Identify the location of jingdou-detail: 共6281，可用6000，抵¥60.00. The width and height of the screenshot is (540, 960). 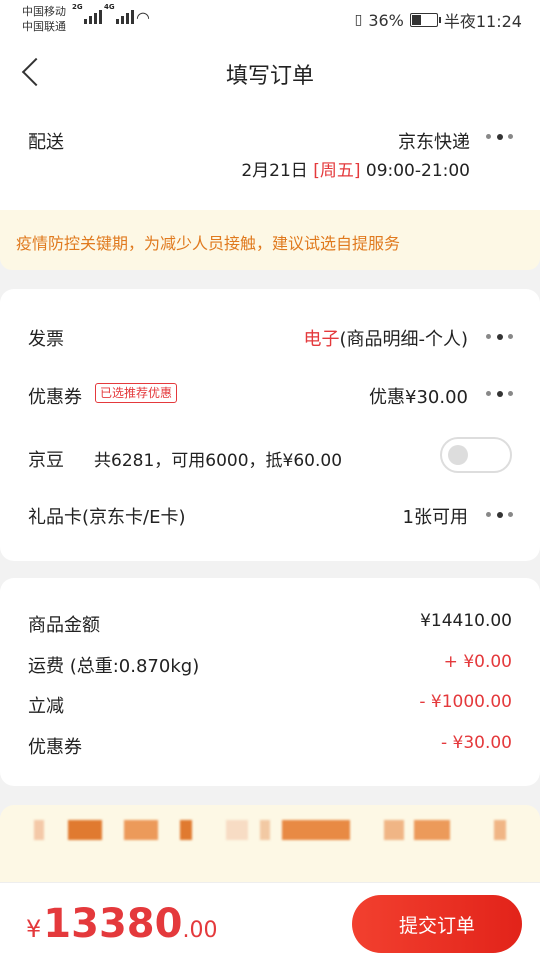
(218, 461).